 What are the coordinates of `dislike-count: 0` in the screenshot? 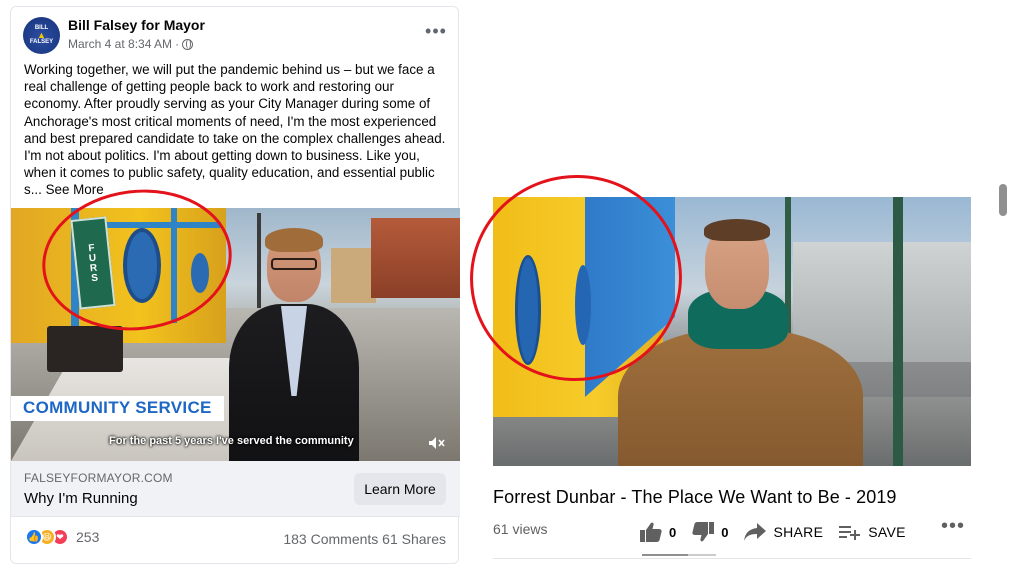 It's located at (725, 532).